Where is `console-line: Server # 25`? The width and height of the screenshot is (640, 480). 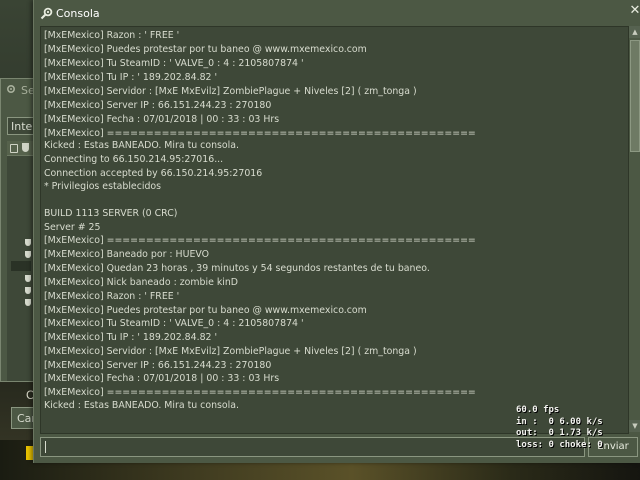
console-line: Server # 25 is located at coordinates (72, 227).